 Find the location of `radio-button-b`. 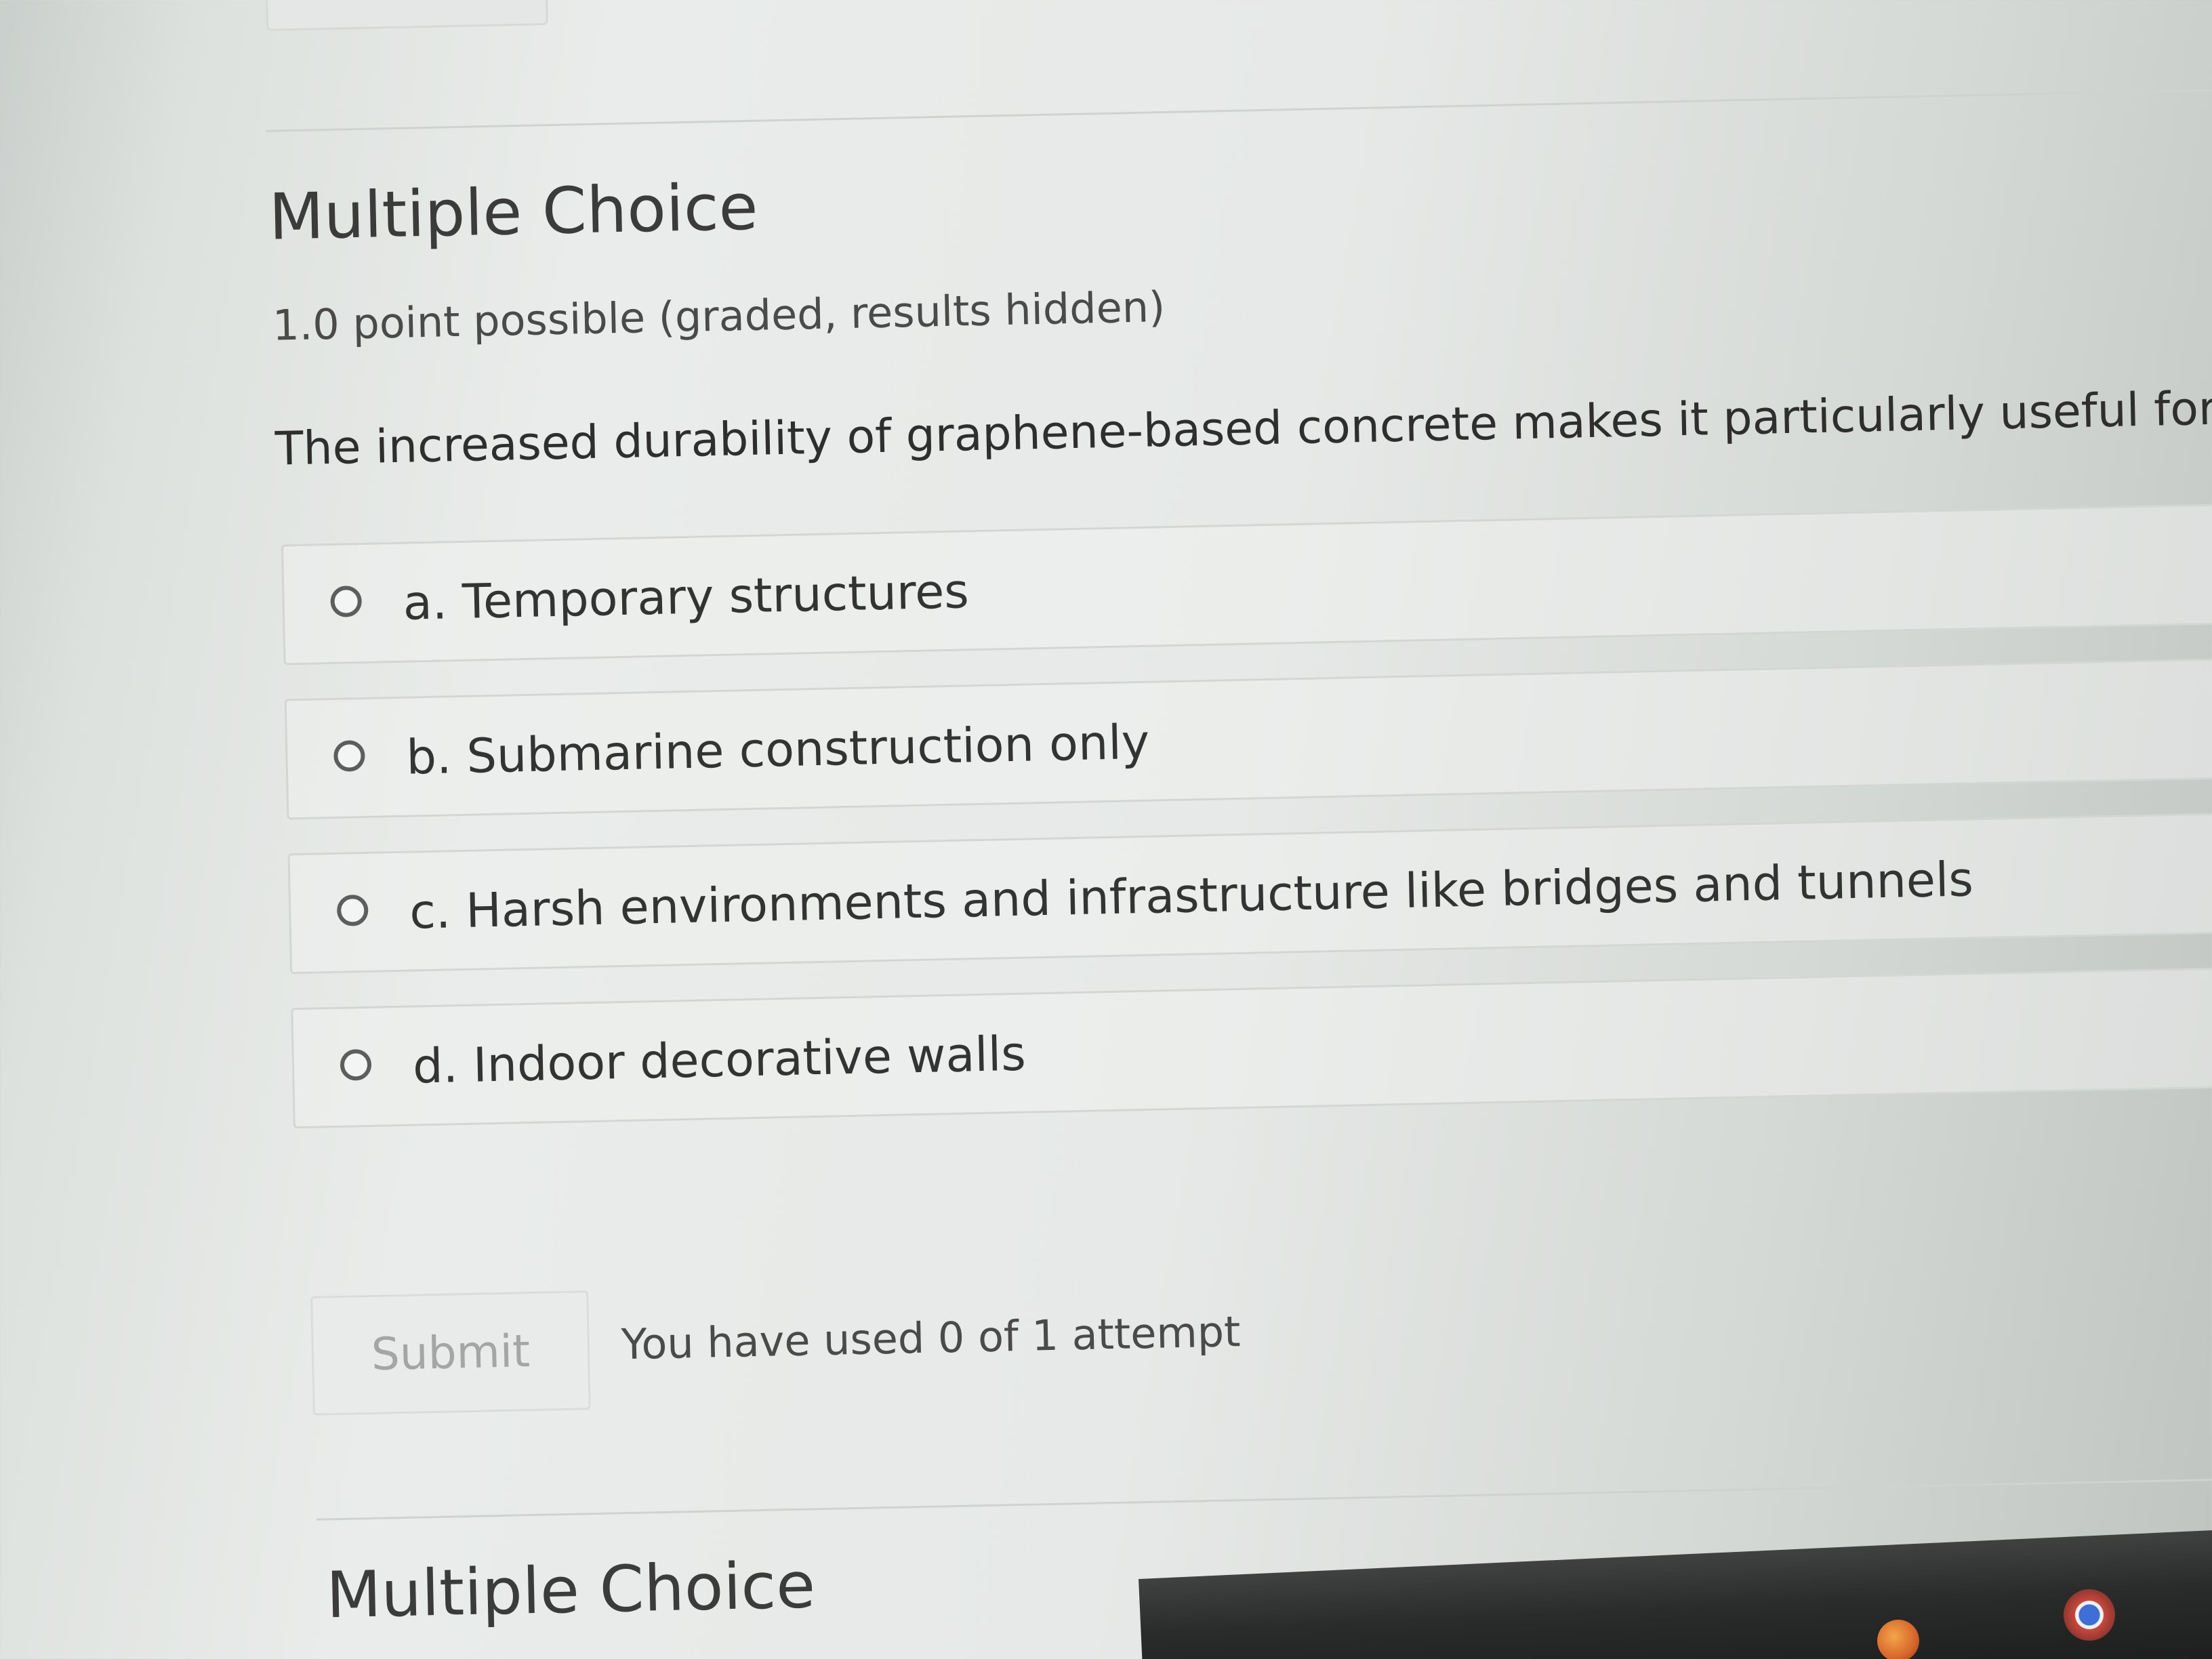

radio-button-b is located at coordinates (349, 755).